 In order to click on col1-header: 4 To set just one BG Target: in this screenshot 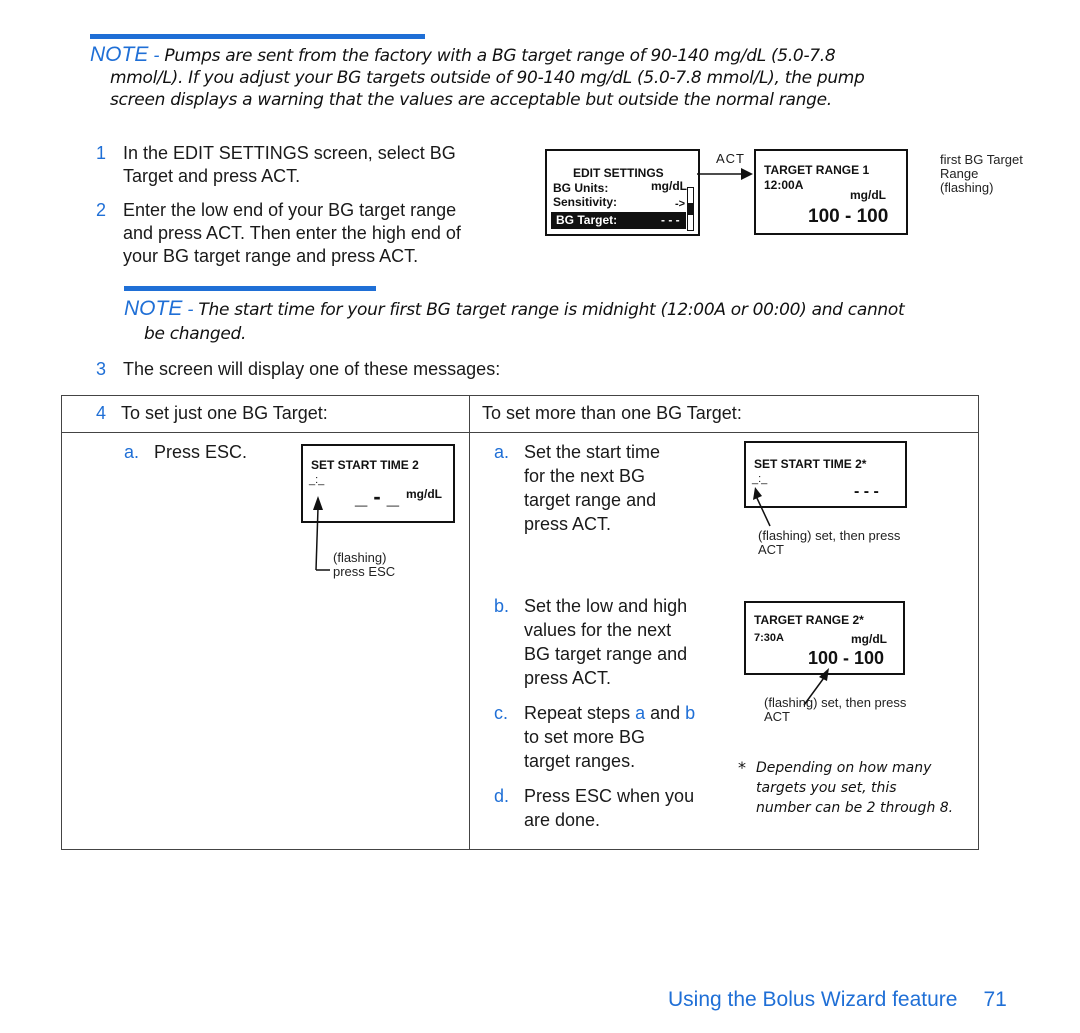, I will do `click(212, 413)`.